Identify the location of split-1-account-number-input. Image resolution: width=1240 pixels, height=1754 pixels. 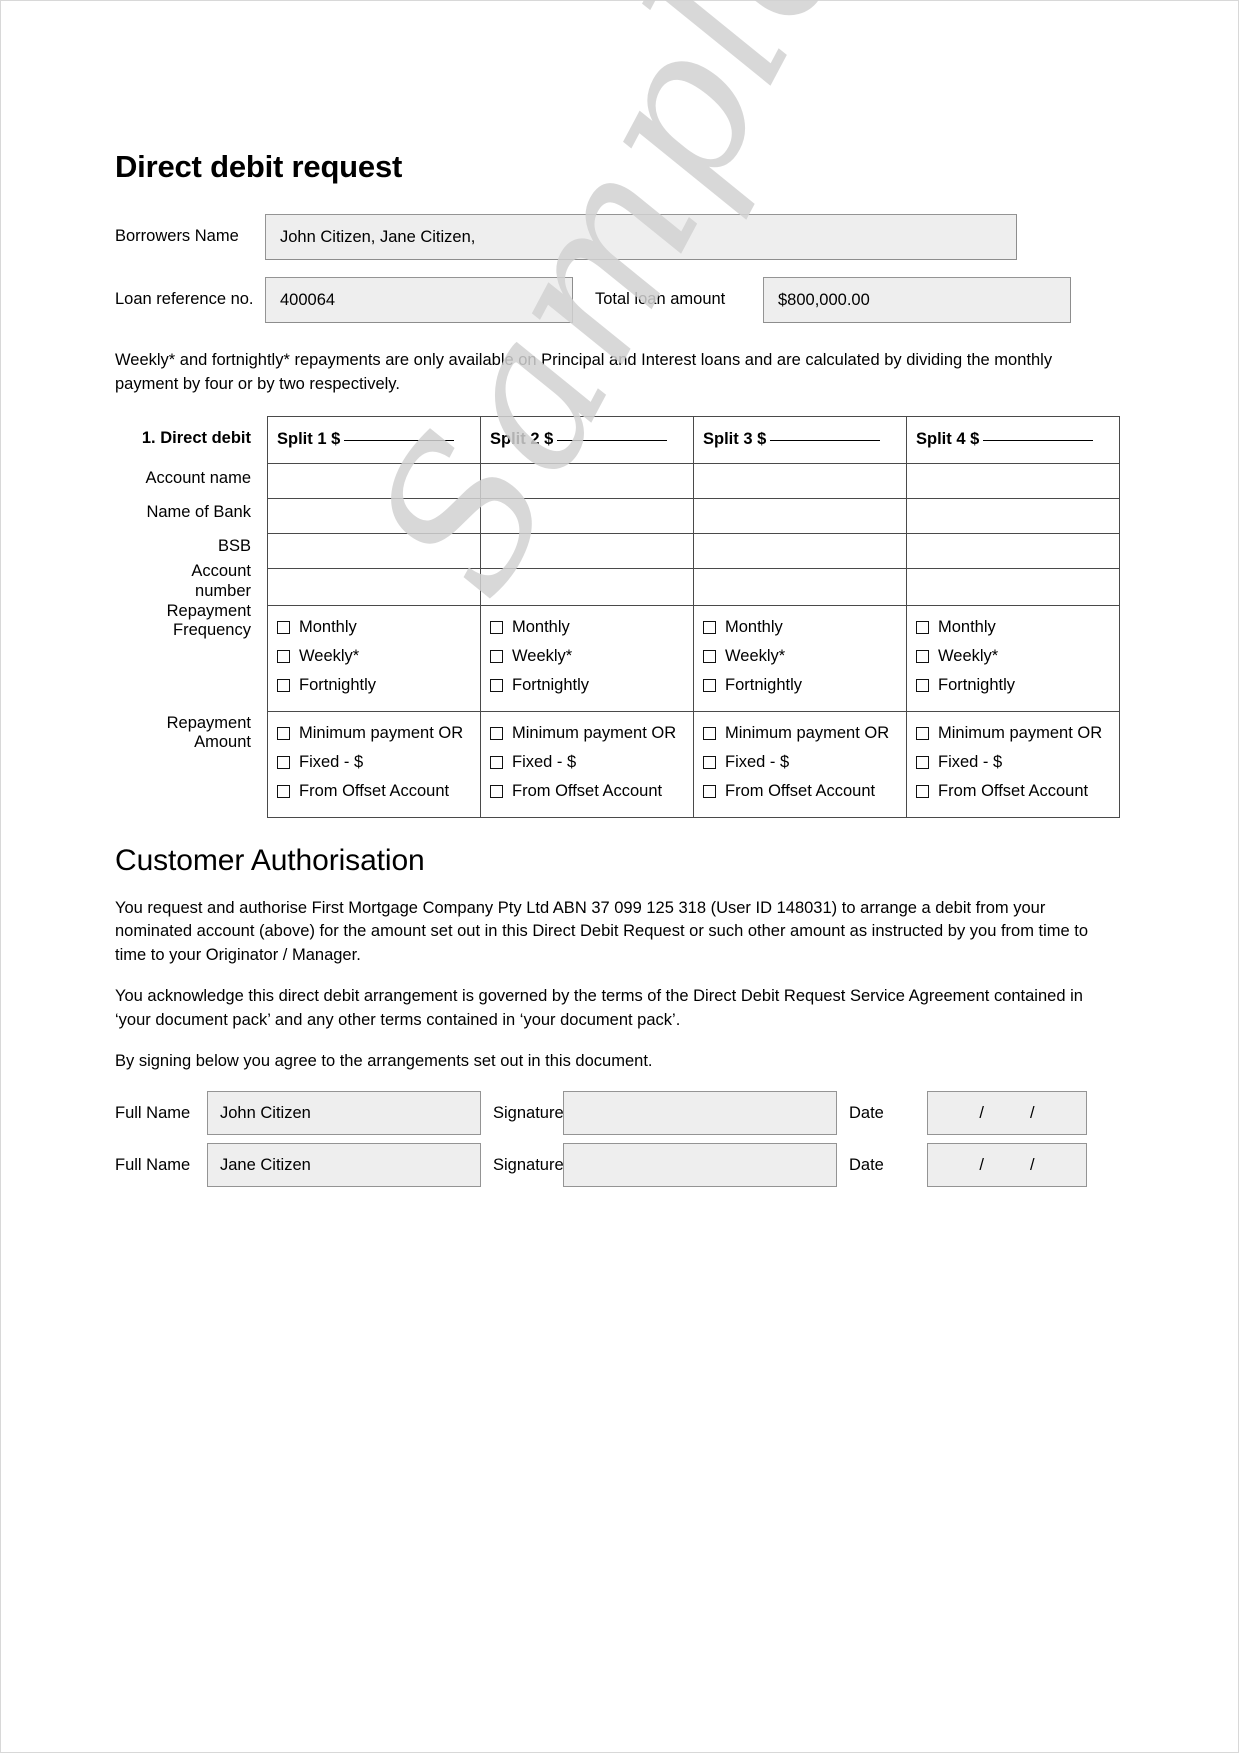
(374, 586).